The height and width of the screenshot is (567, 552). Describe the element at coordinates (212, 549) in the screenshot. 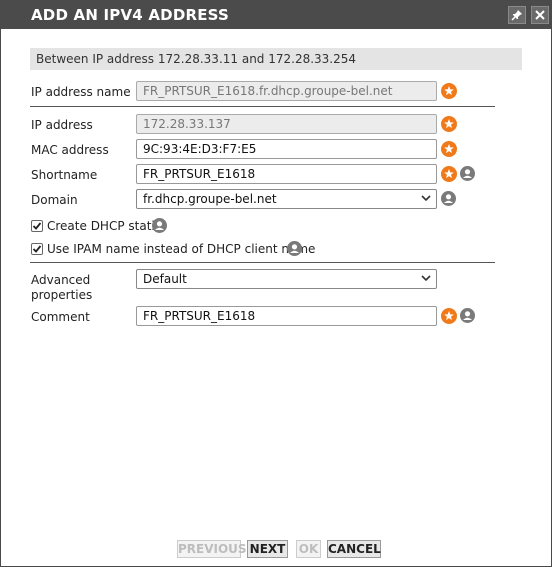

I see `previous-button: PREVIOUS` at that location.